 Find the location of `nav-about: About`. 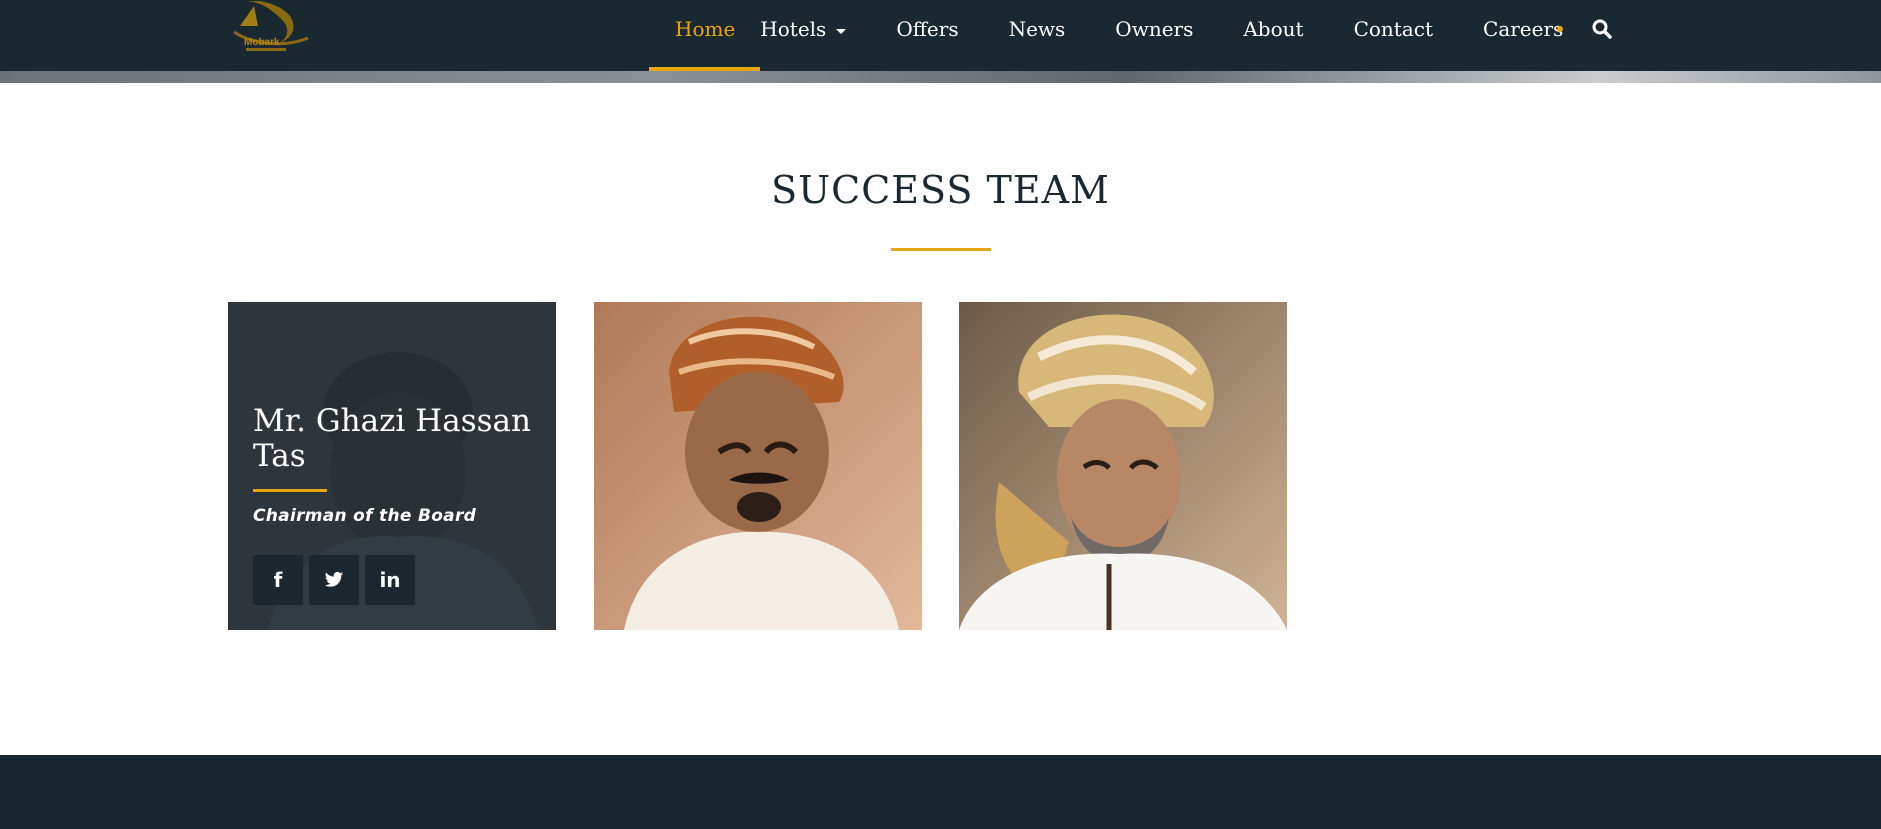

nav-about: About is located at coordinates (1298, 35).